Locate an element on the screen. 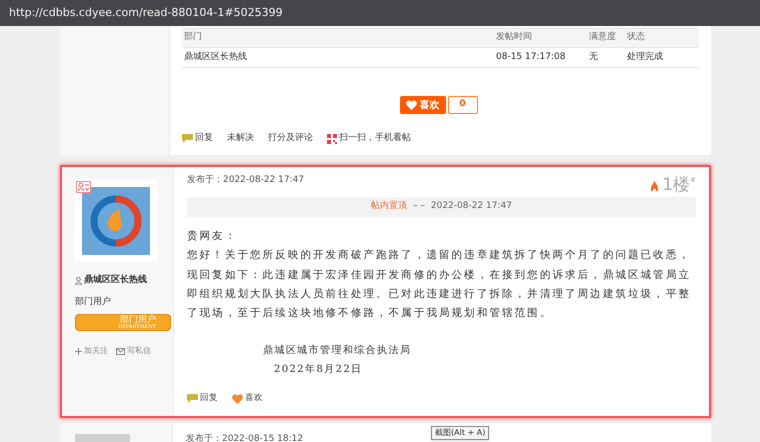 The image size is (760, 442). avatar-placeholder is located at coordinates (102, 438).